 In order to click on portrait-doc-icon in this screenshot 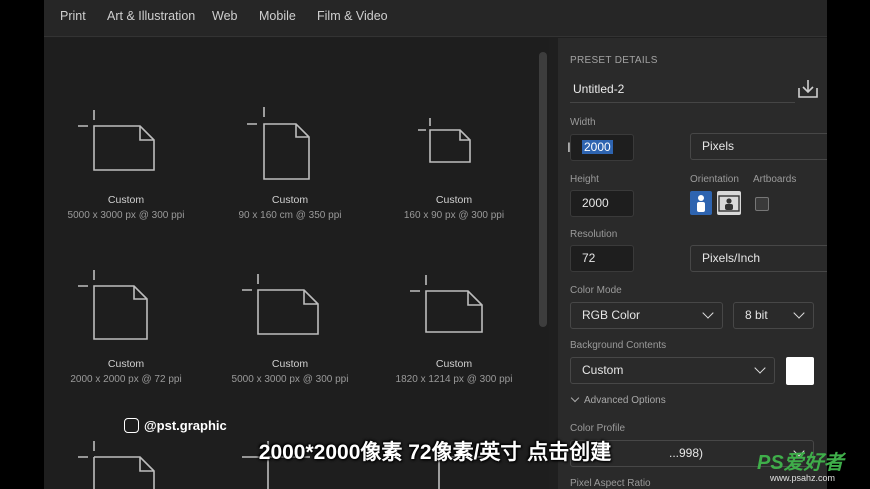, I will do `click(278, 143)`.